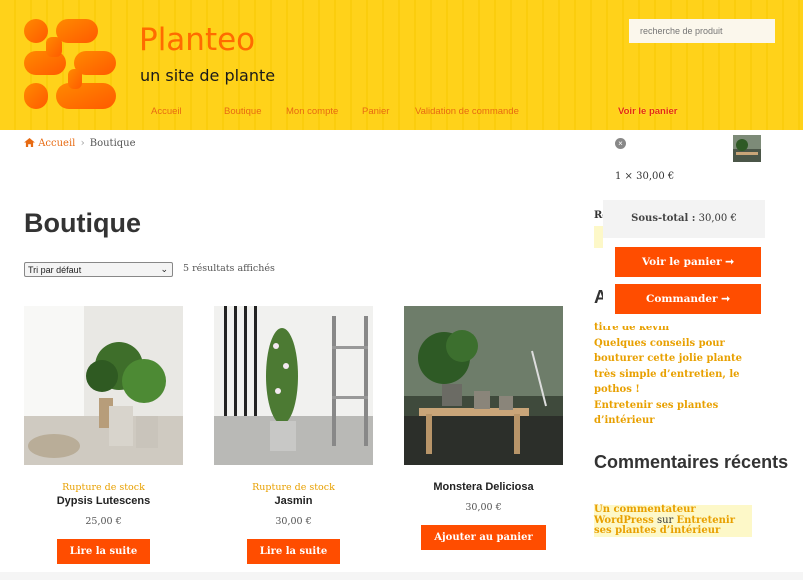  I want to click on product-price: 25,00 €, so click(103, 521).